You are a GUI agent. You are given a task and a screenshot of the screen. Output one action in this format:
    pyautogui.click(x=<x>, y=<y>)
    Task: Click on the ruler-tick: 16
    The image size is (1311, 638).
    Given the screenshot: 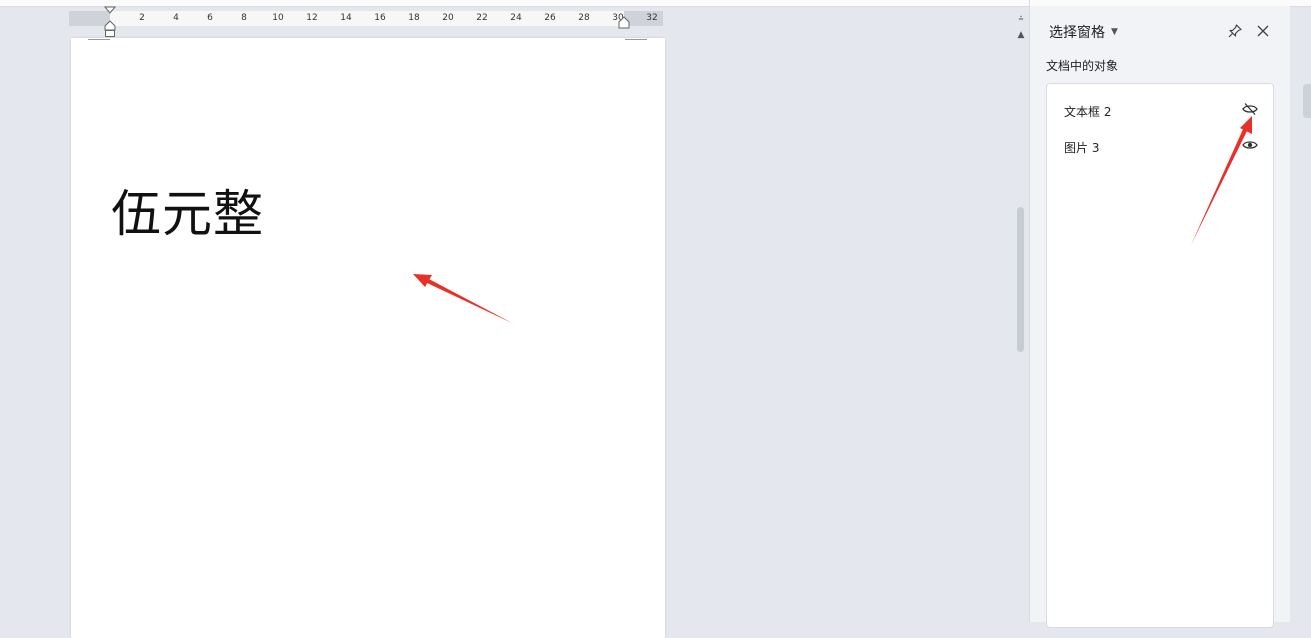 What is the action you would take?
    pyautogui.click(x=380, y=18)
    